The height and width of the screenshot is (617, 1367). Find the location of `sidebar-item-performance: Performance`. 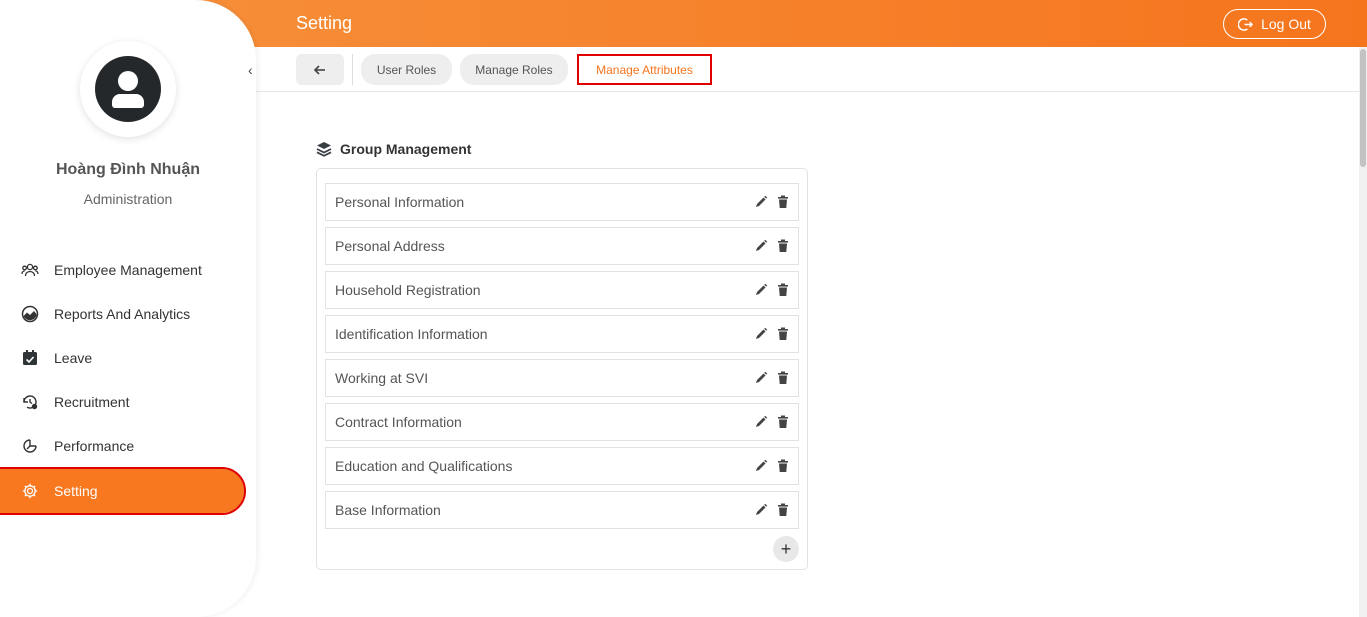

sidebar-item-performance: Performance is located at coordinates (122, 446).